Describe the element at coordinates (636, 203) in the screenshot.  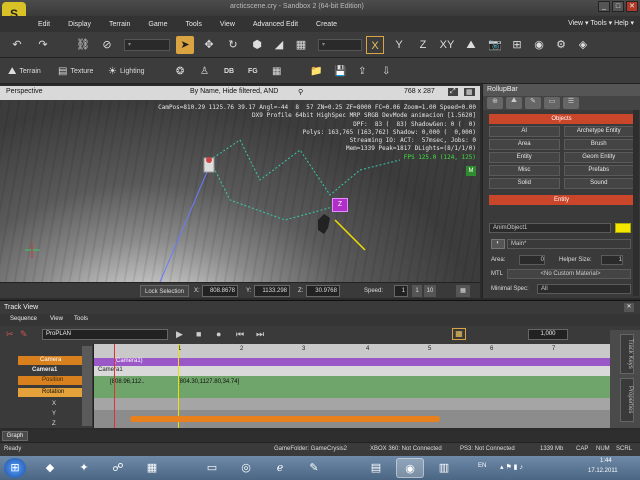
I see `rollup-scrollbar` at that location.